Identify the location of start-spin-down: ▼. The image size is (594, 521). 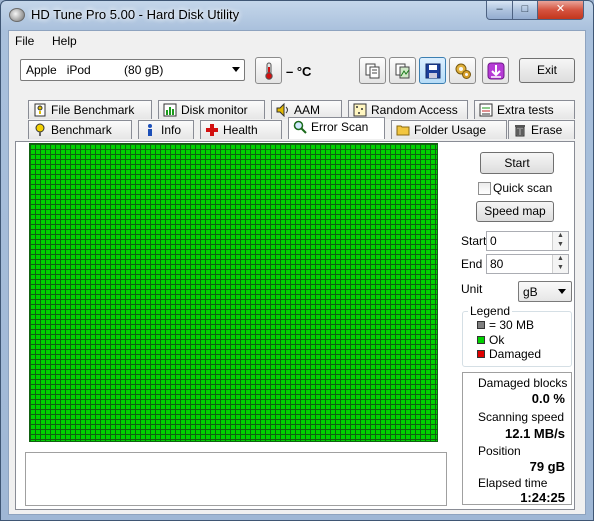
(560, 245).